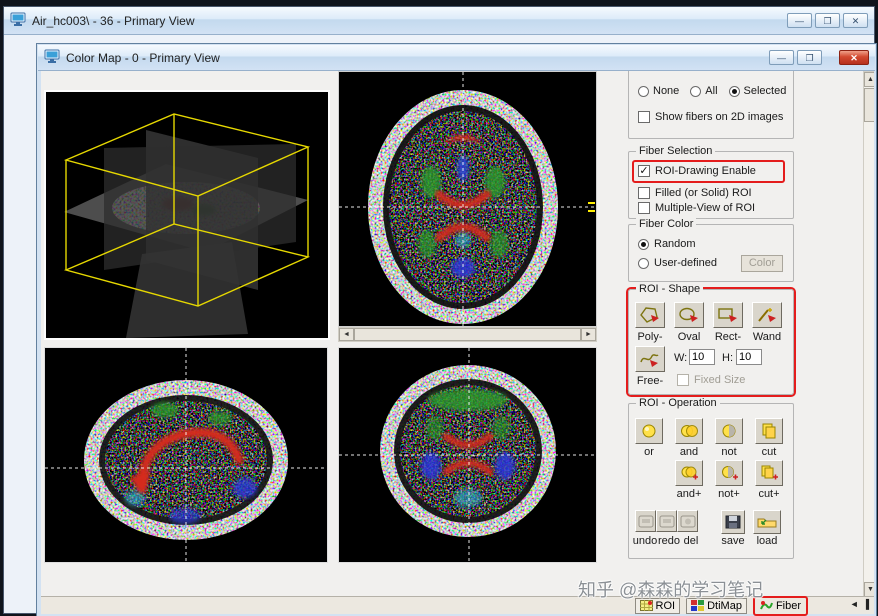 The width and height of the screenshot is (878, 616). What do you see at coordinates (697, 171) in the screenshot?
I see `roi-drawing-enable-checkbox: ✓ ROI-Drawing Enable` at bounding box center [697, 171].